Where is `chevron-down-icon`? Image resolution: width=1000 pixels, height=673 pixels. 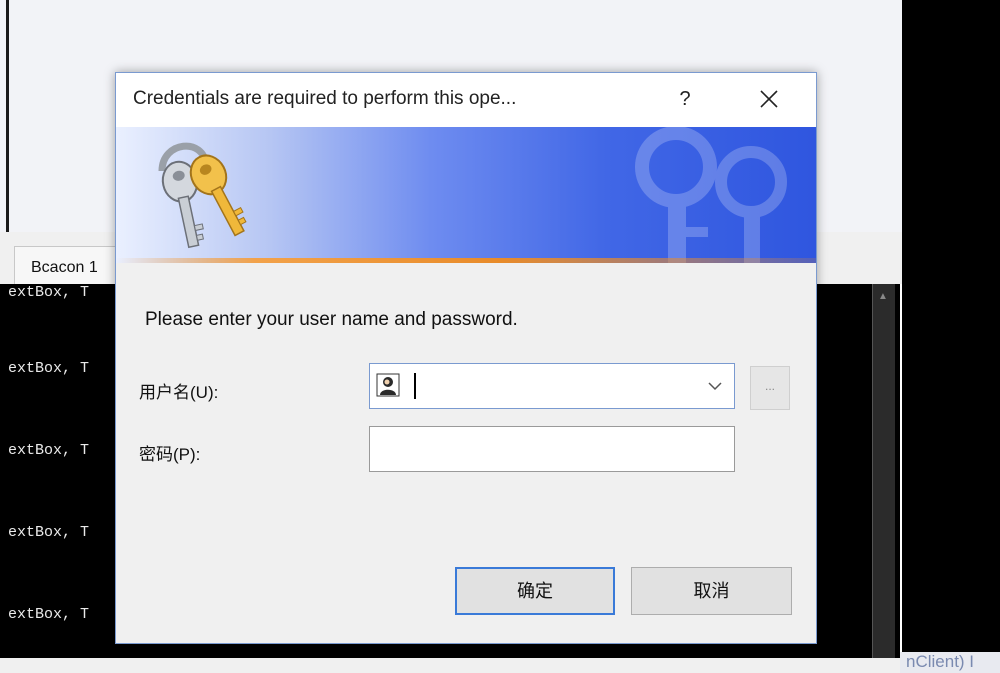 chevron-down-icon is located at coordinates (715, 386).